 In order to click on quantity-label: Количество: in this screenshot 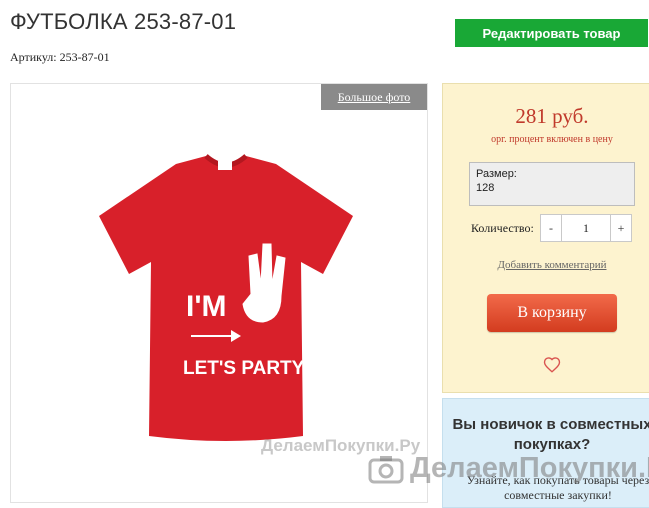, I will do `click(502, 228)`.